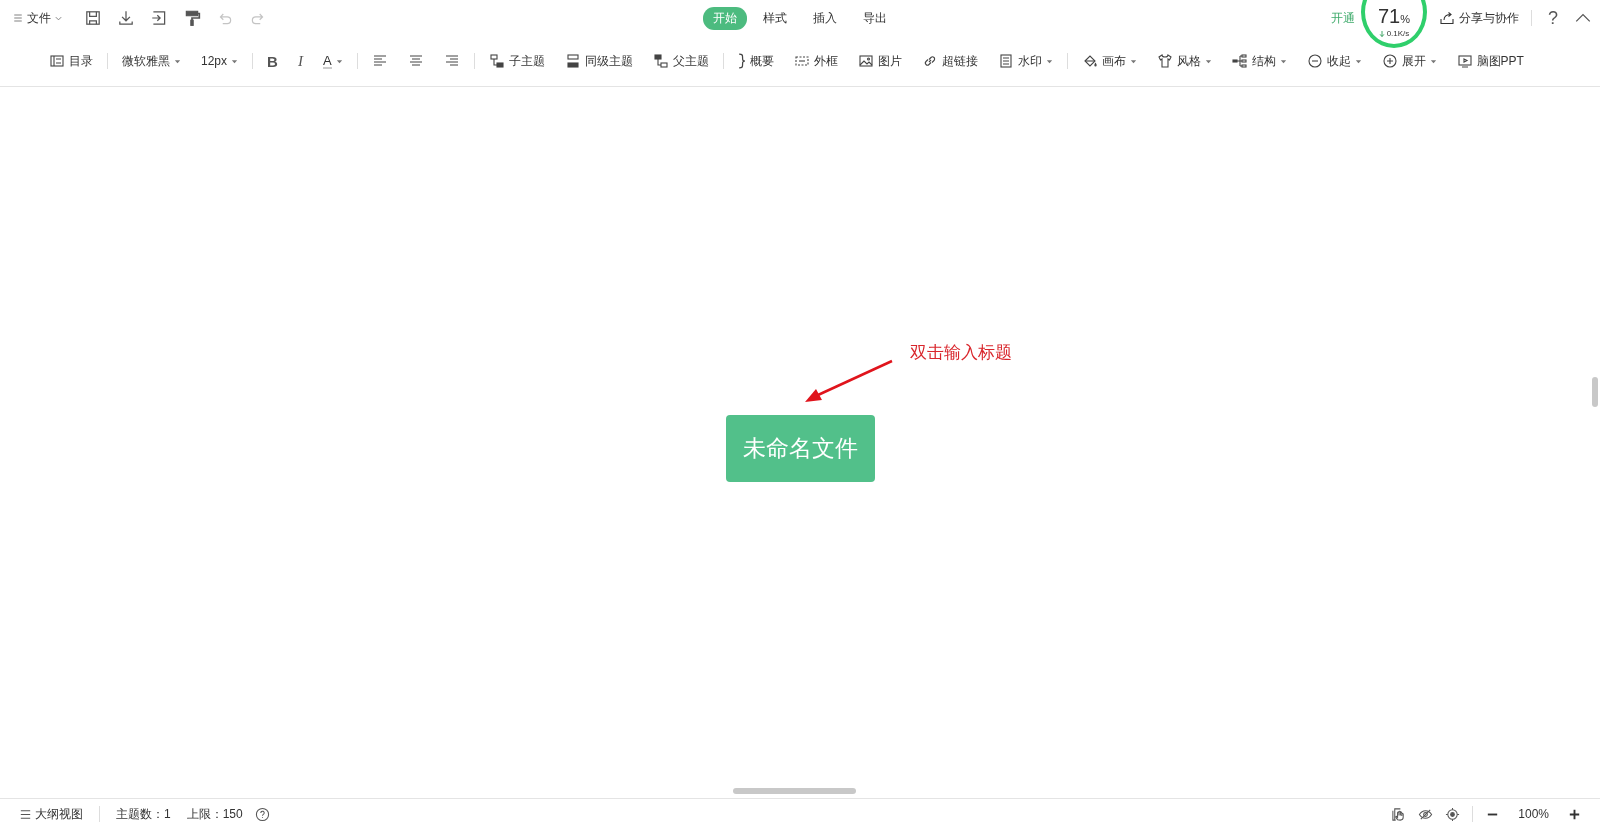 This screenshot has width=1600, height=829. What do you see at coordinates (1399, 814) in the screenshot?
I see `hand-icon` at bounding box center [1399, 814].